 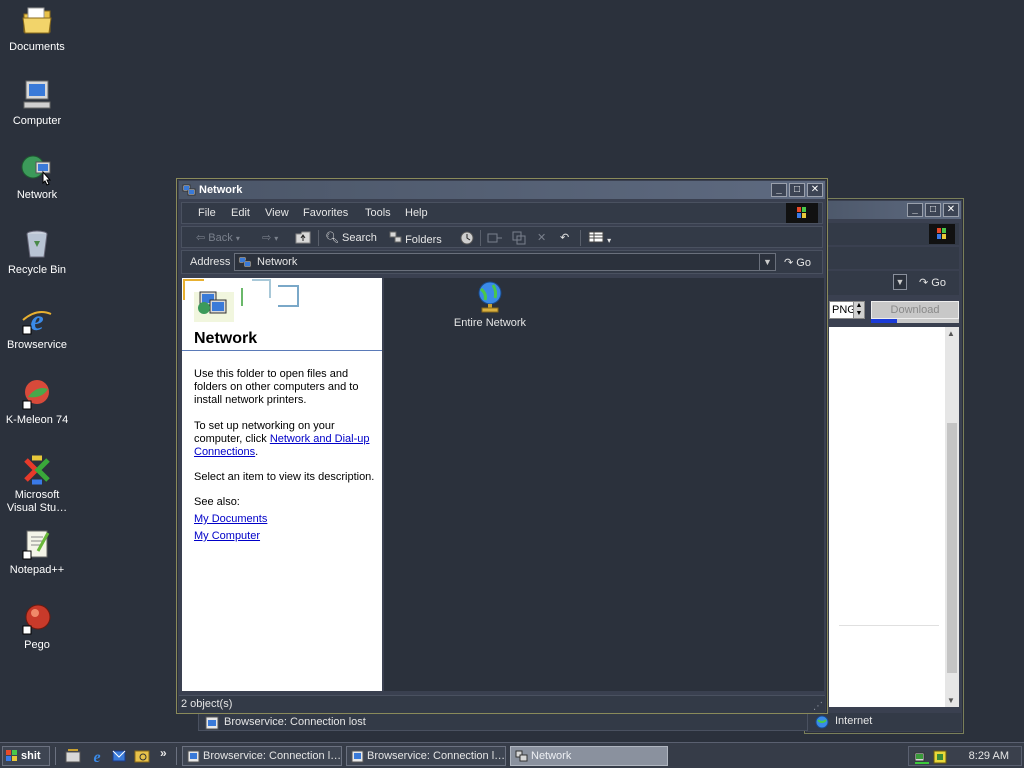 I want to click on address-value: Network, so click(x=277, y=262).